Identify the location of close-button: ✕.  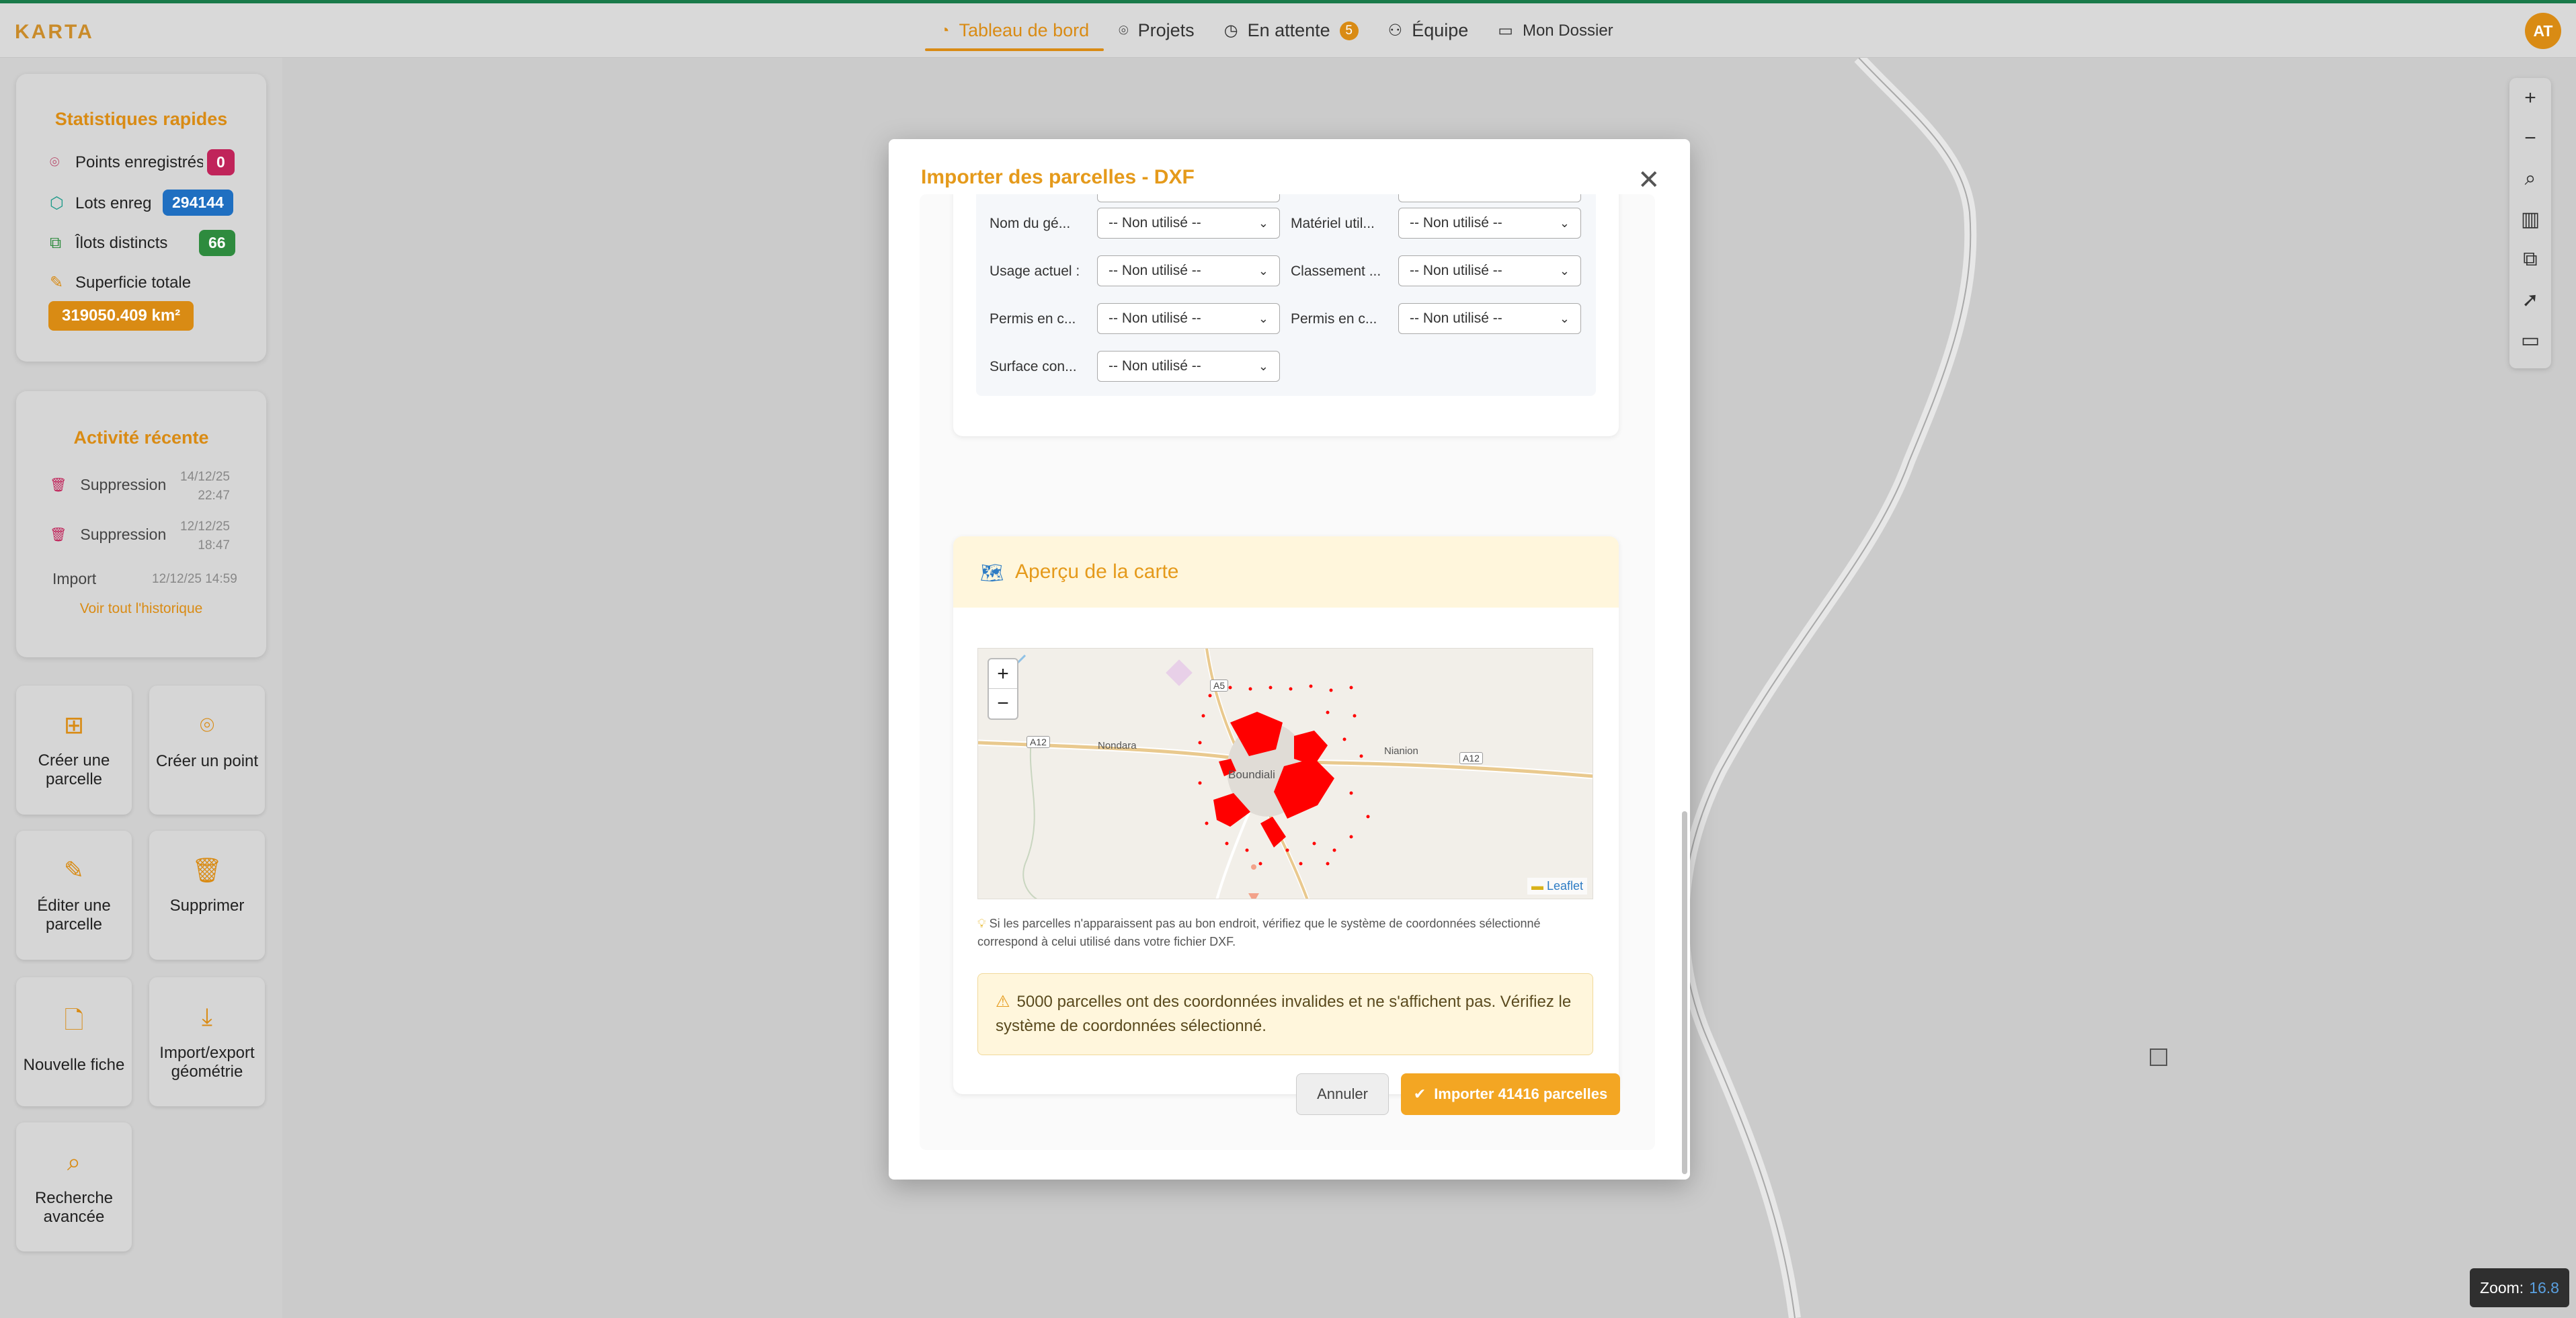
(1649, 180).